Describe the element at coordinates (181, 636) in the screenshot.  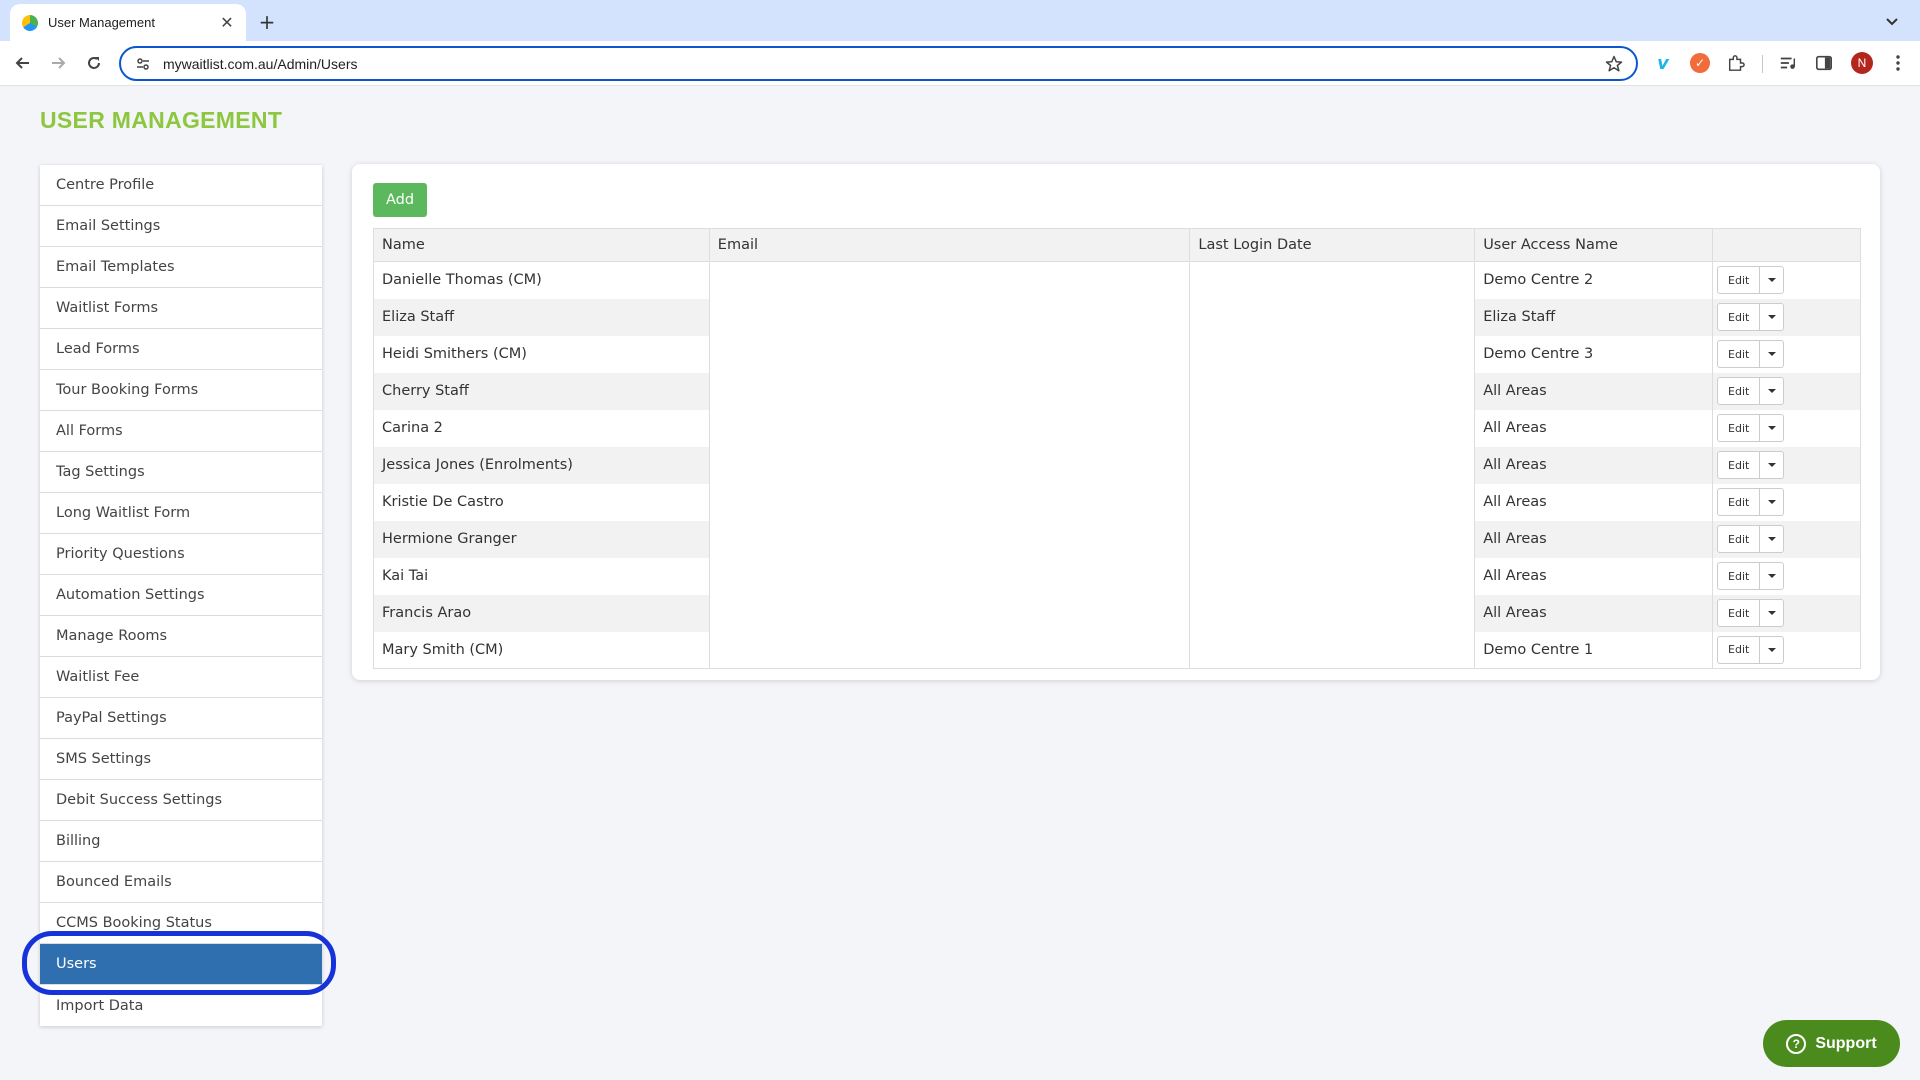
I see `sidebar-item-manage-rooms: Manage Rooms` at that location.